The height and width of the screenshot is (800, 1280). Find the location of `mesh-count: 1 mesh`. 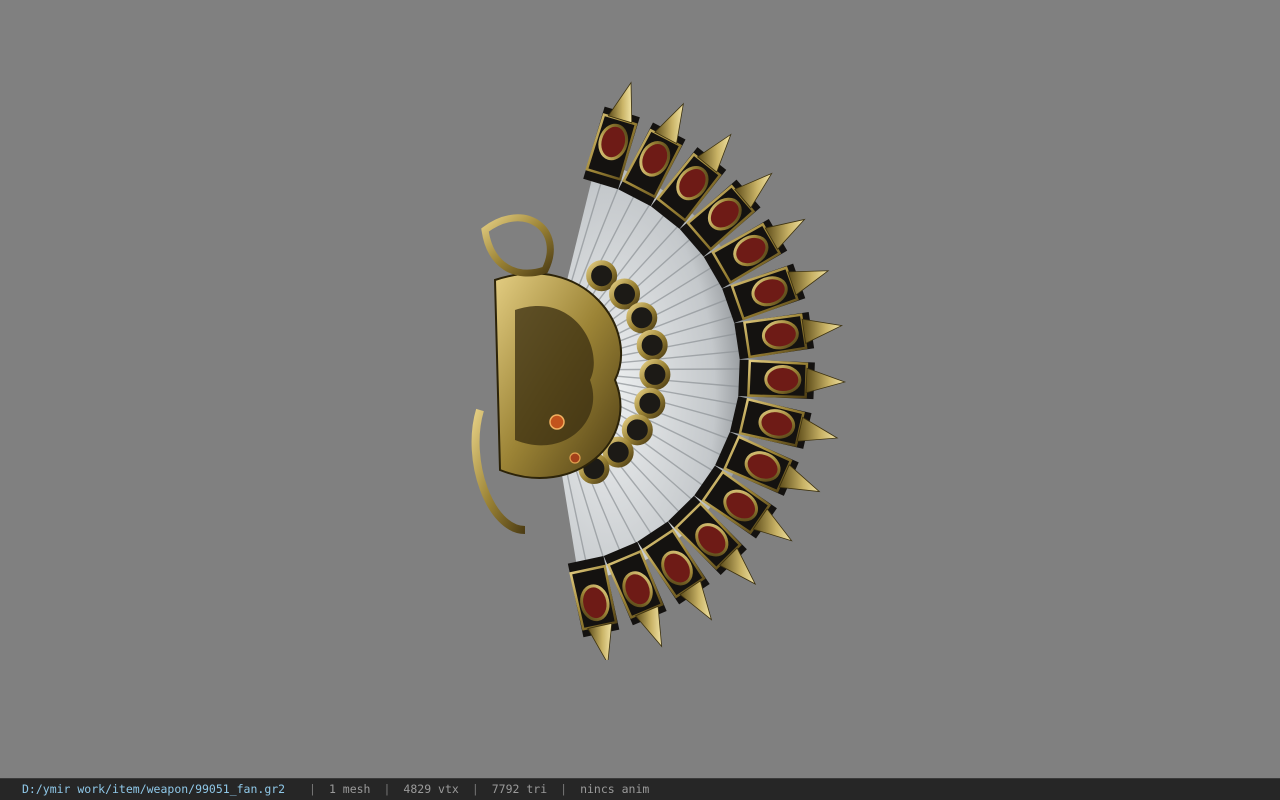

mesh-count: 1 mesh is located at coordinates (349, 789).